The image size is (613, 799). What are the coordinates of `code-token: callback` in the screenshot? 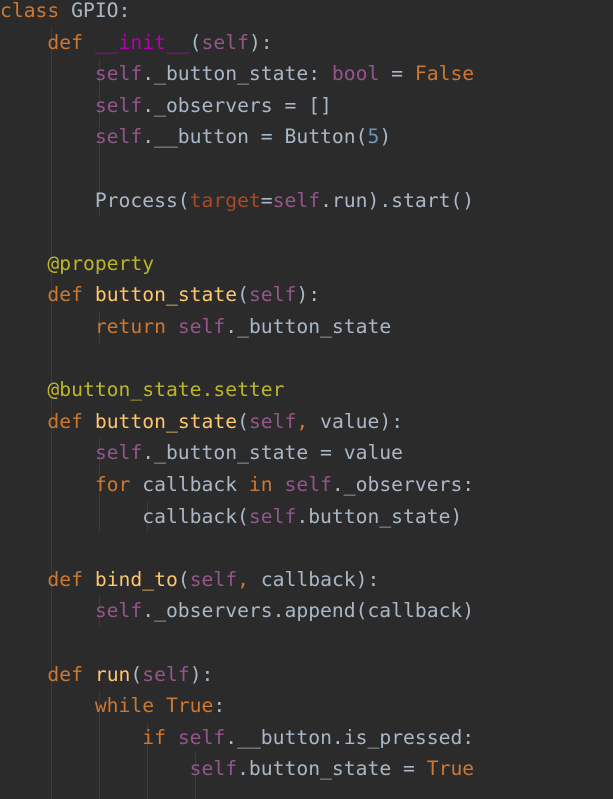 It's located at (189, 484).